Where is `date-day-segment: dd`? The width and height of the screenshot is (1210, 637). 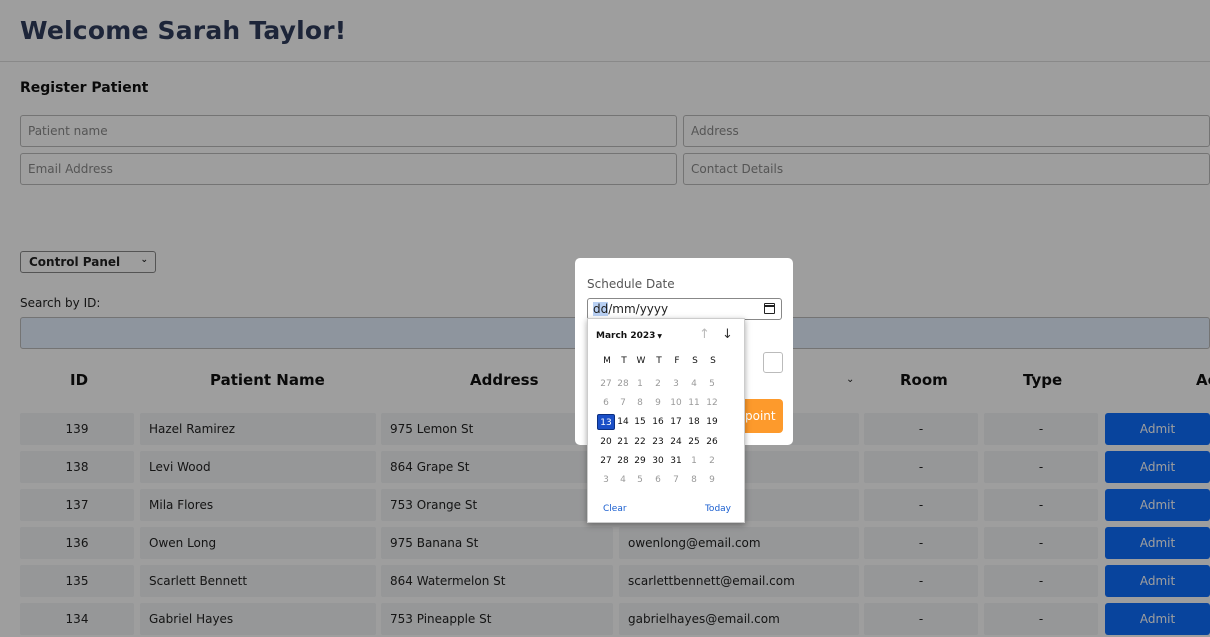 date-day-segment: dd is located at coordinates (601, 309).